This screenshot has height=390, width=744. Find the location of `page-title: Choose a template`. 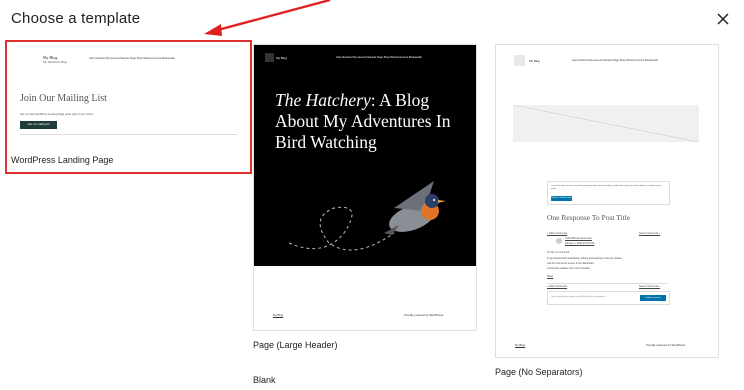

page-title: Choose a template is located at coordinates (76, 18).